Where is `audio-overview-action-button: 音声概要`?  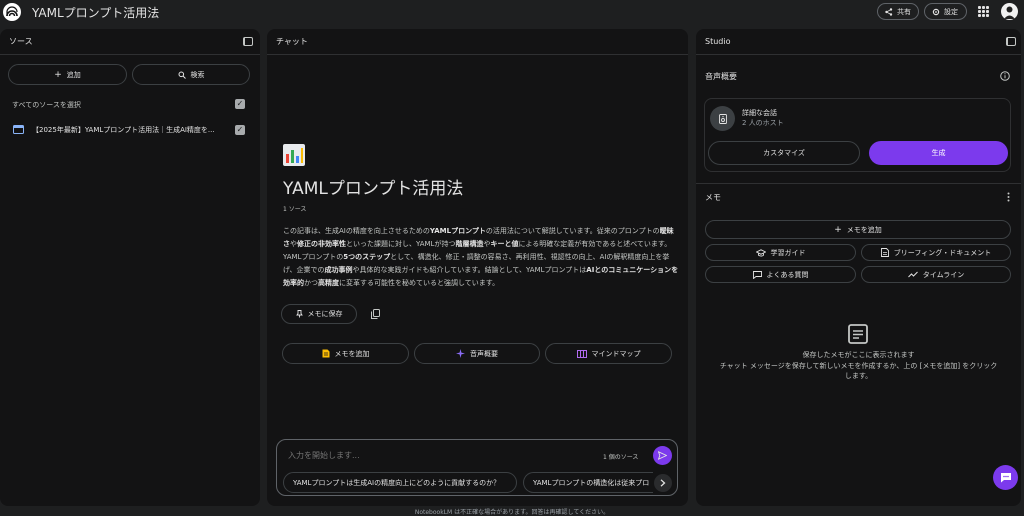 audio-overview-action-button: 音声概要 is located at coordinates (477, 353).